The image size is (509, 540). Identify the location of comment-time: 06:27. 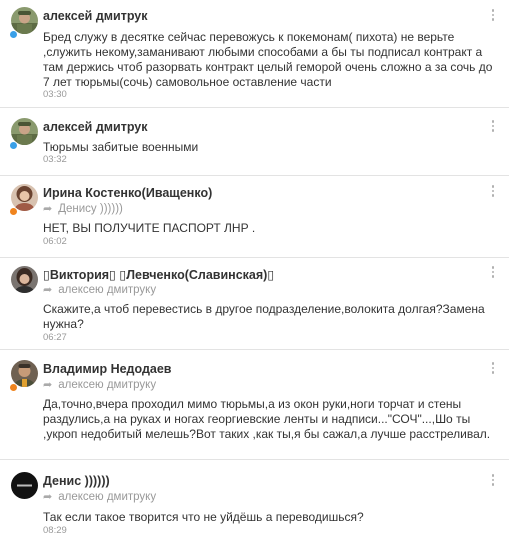
(55, 337).